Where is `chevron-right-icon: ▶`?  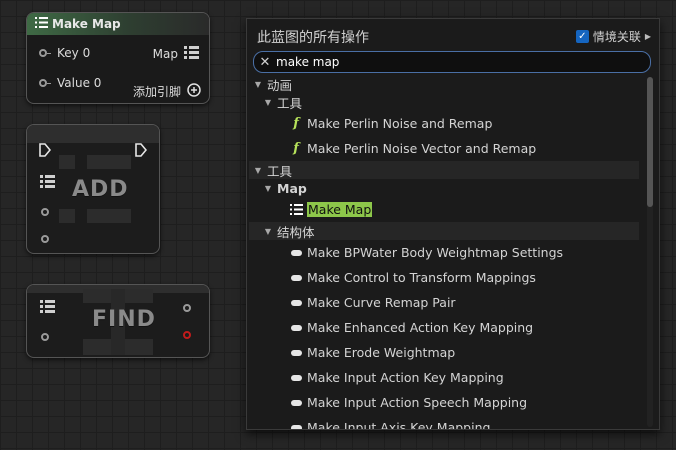 chevron-right-icon: ▶ is located at coordinates (648, 36).